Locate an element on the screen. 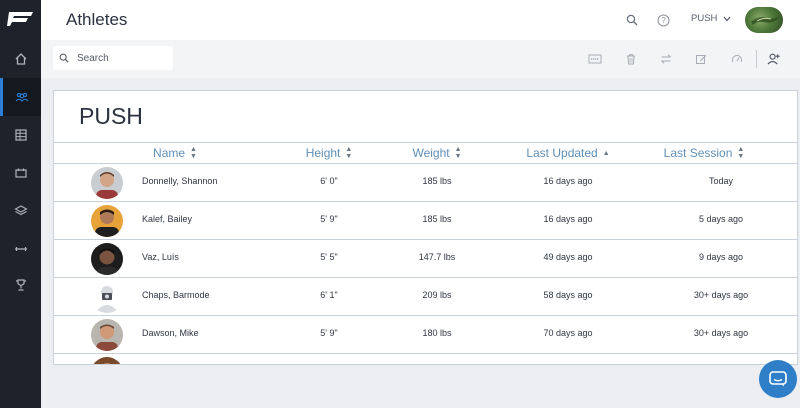 This screenshot has width=800, height=408. delete-button is located at coordinates (631, 59).